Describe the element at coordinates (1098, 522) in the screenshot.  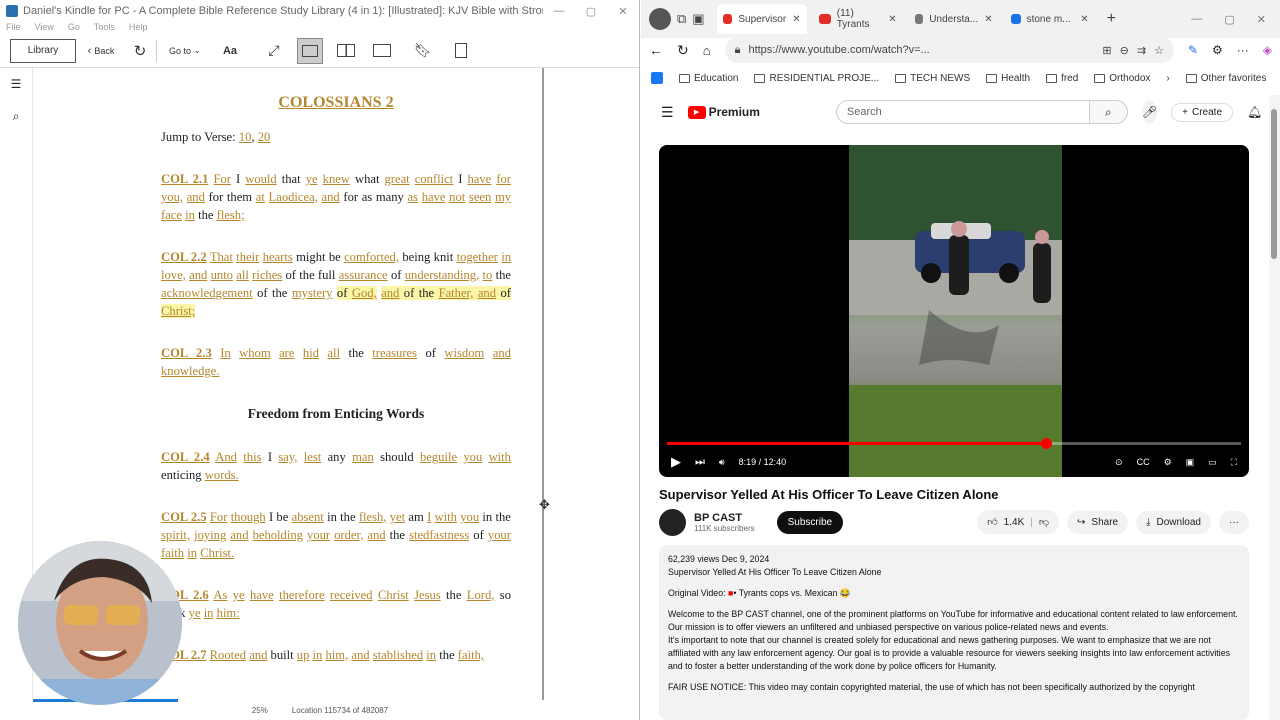
I see `share-button: ↪ Share` at that location.